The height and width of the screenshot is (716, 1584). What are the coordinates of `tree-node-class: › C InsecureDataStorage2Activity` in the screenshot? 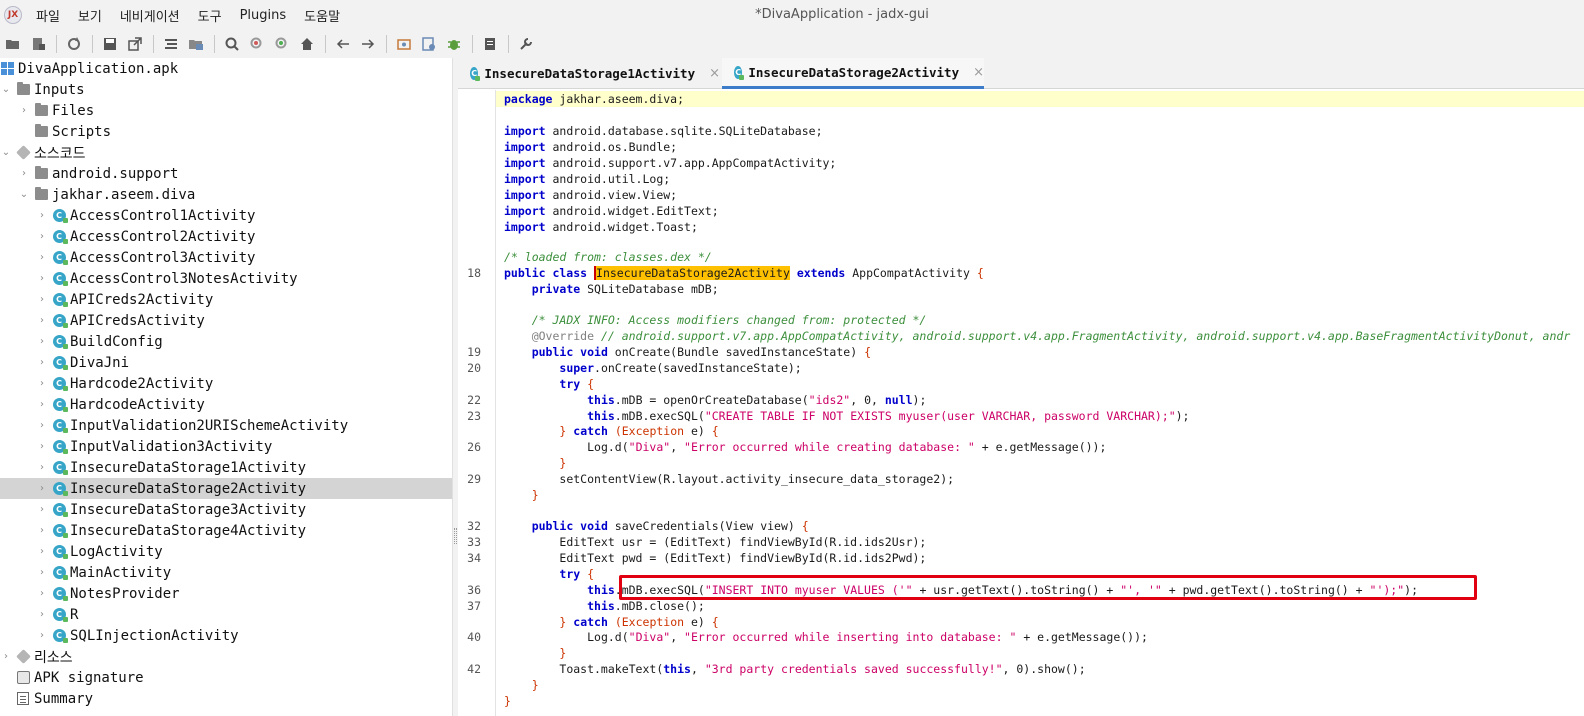 It's located at (226, 488).